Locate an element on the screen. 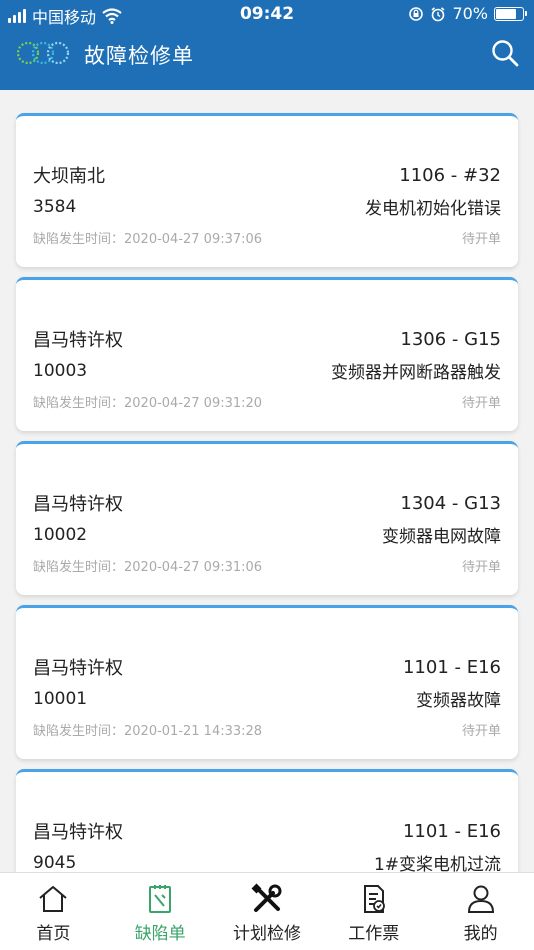 Image resolution: width=534 pixels, height=950 pixels. work-ticket-icon is located at coordinates (374, 899).